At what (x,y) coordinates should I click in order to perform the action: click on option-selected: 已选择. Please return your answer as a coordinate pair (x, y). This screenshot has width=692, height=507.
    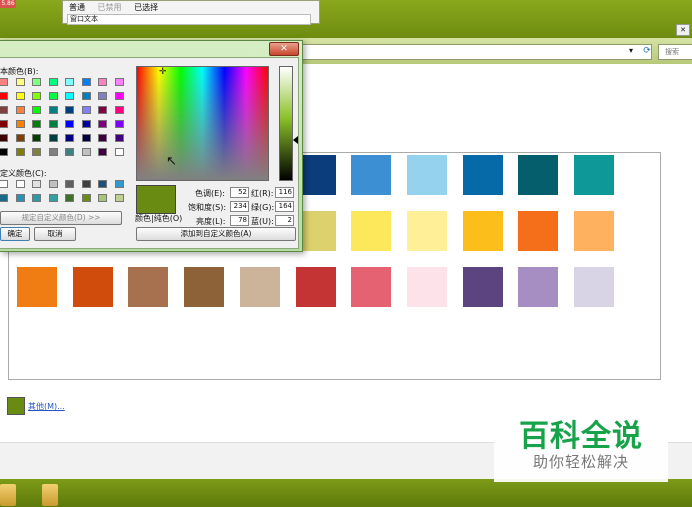
    Looking at the image, I should click on (146, 7).